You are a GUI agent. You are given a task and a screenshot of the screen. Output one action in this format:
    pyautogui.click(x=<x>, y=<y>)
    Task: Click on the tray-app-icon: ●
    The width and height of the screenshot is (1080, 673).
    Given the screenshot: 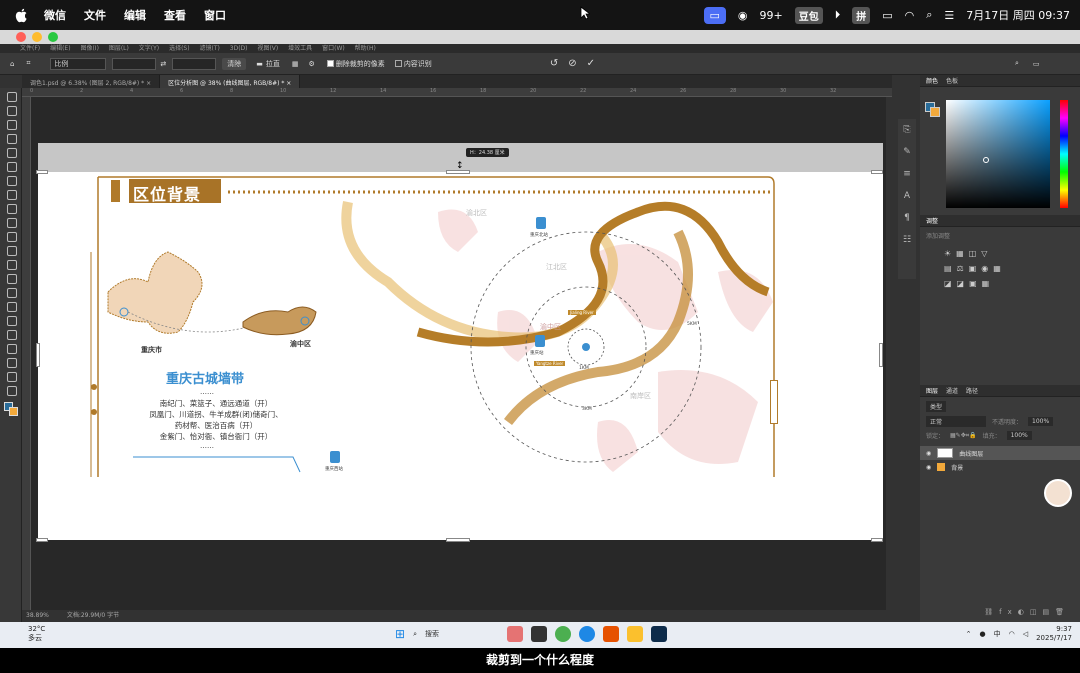 What is the action you would take?
    pyautogui.click(x=982, y=634)
    